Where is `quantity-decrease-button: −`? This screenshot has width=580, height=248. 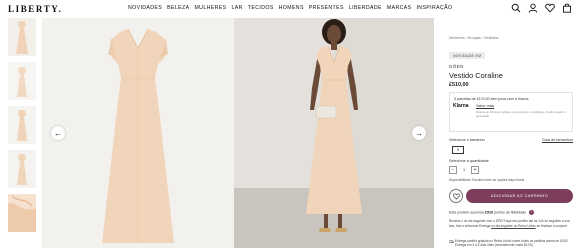 quantity-decrease-button: − is located at coordinates (453, 170).